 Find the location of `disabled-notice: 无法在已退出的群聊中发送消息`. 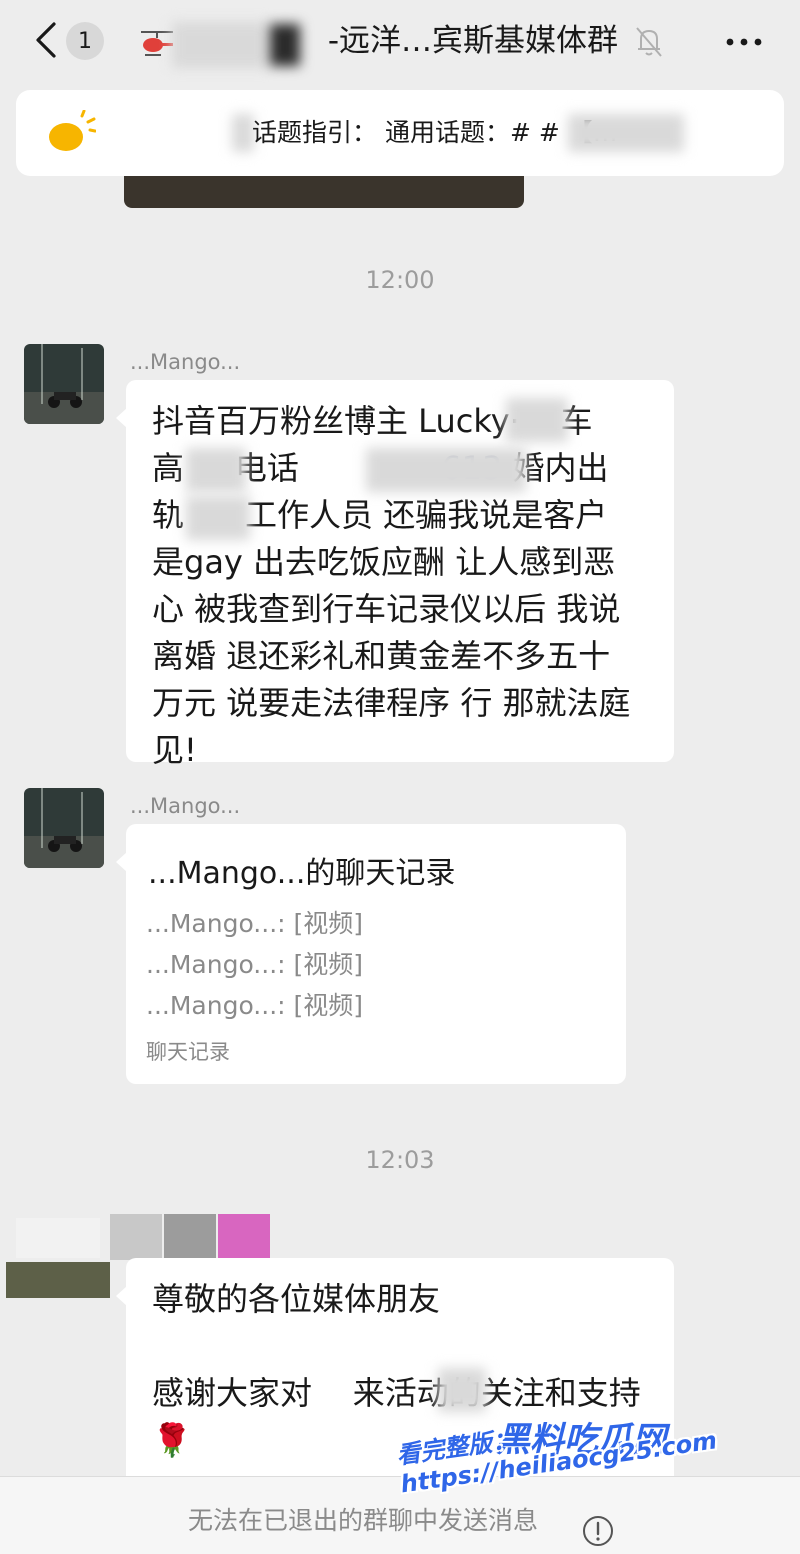

disabled-notice: 无法在已退出的群聊中发送消息 is located at coordinates (362, 1520).